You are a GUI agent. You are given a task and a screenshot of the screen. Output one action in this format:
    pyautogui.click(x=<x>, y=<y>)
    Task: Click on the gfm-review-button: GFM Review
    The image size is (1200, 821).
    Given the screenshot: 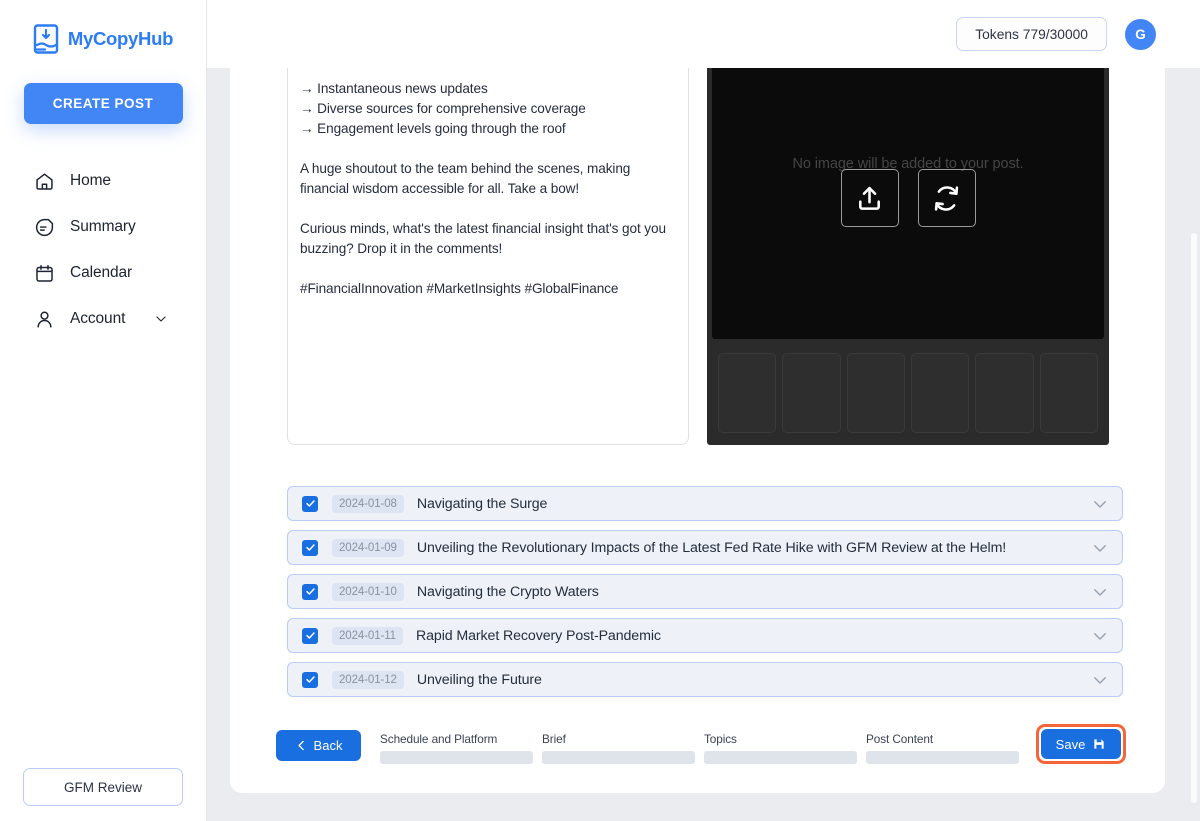 What is the action you would take?
    pyautogui.click(x=103, y=787)
    